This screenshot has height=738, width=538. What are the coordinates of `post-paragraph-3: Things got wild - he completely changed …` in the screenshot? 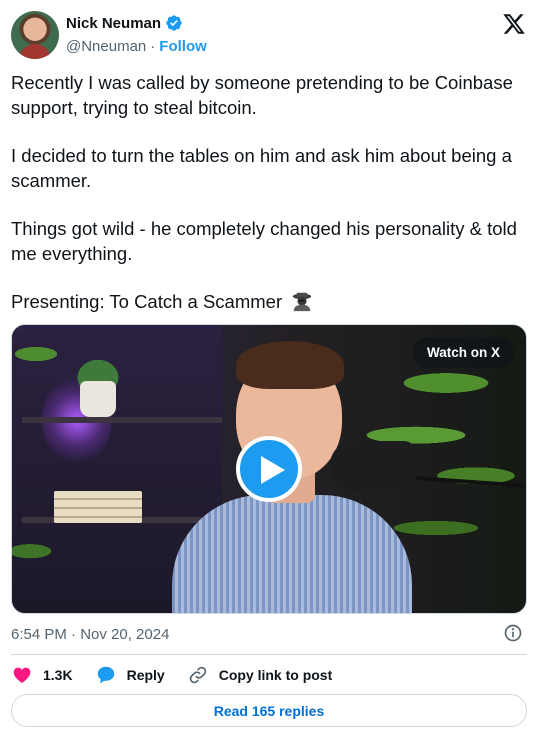 It's located at (264, 241).